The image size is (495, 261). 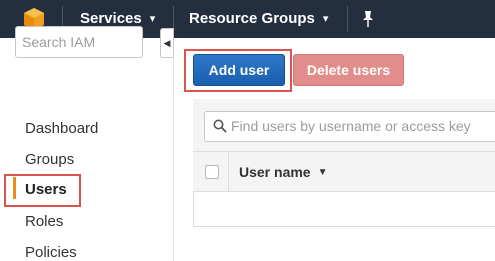 I want to click on search-icon, so click(x=220, y=126).